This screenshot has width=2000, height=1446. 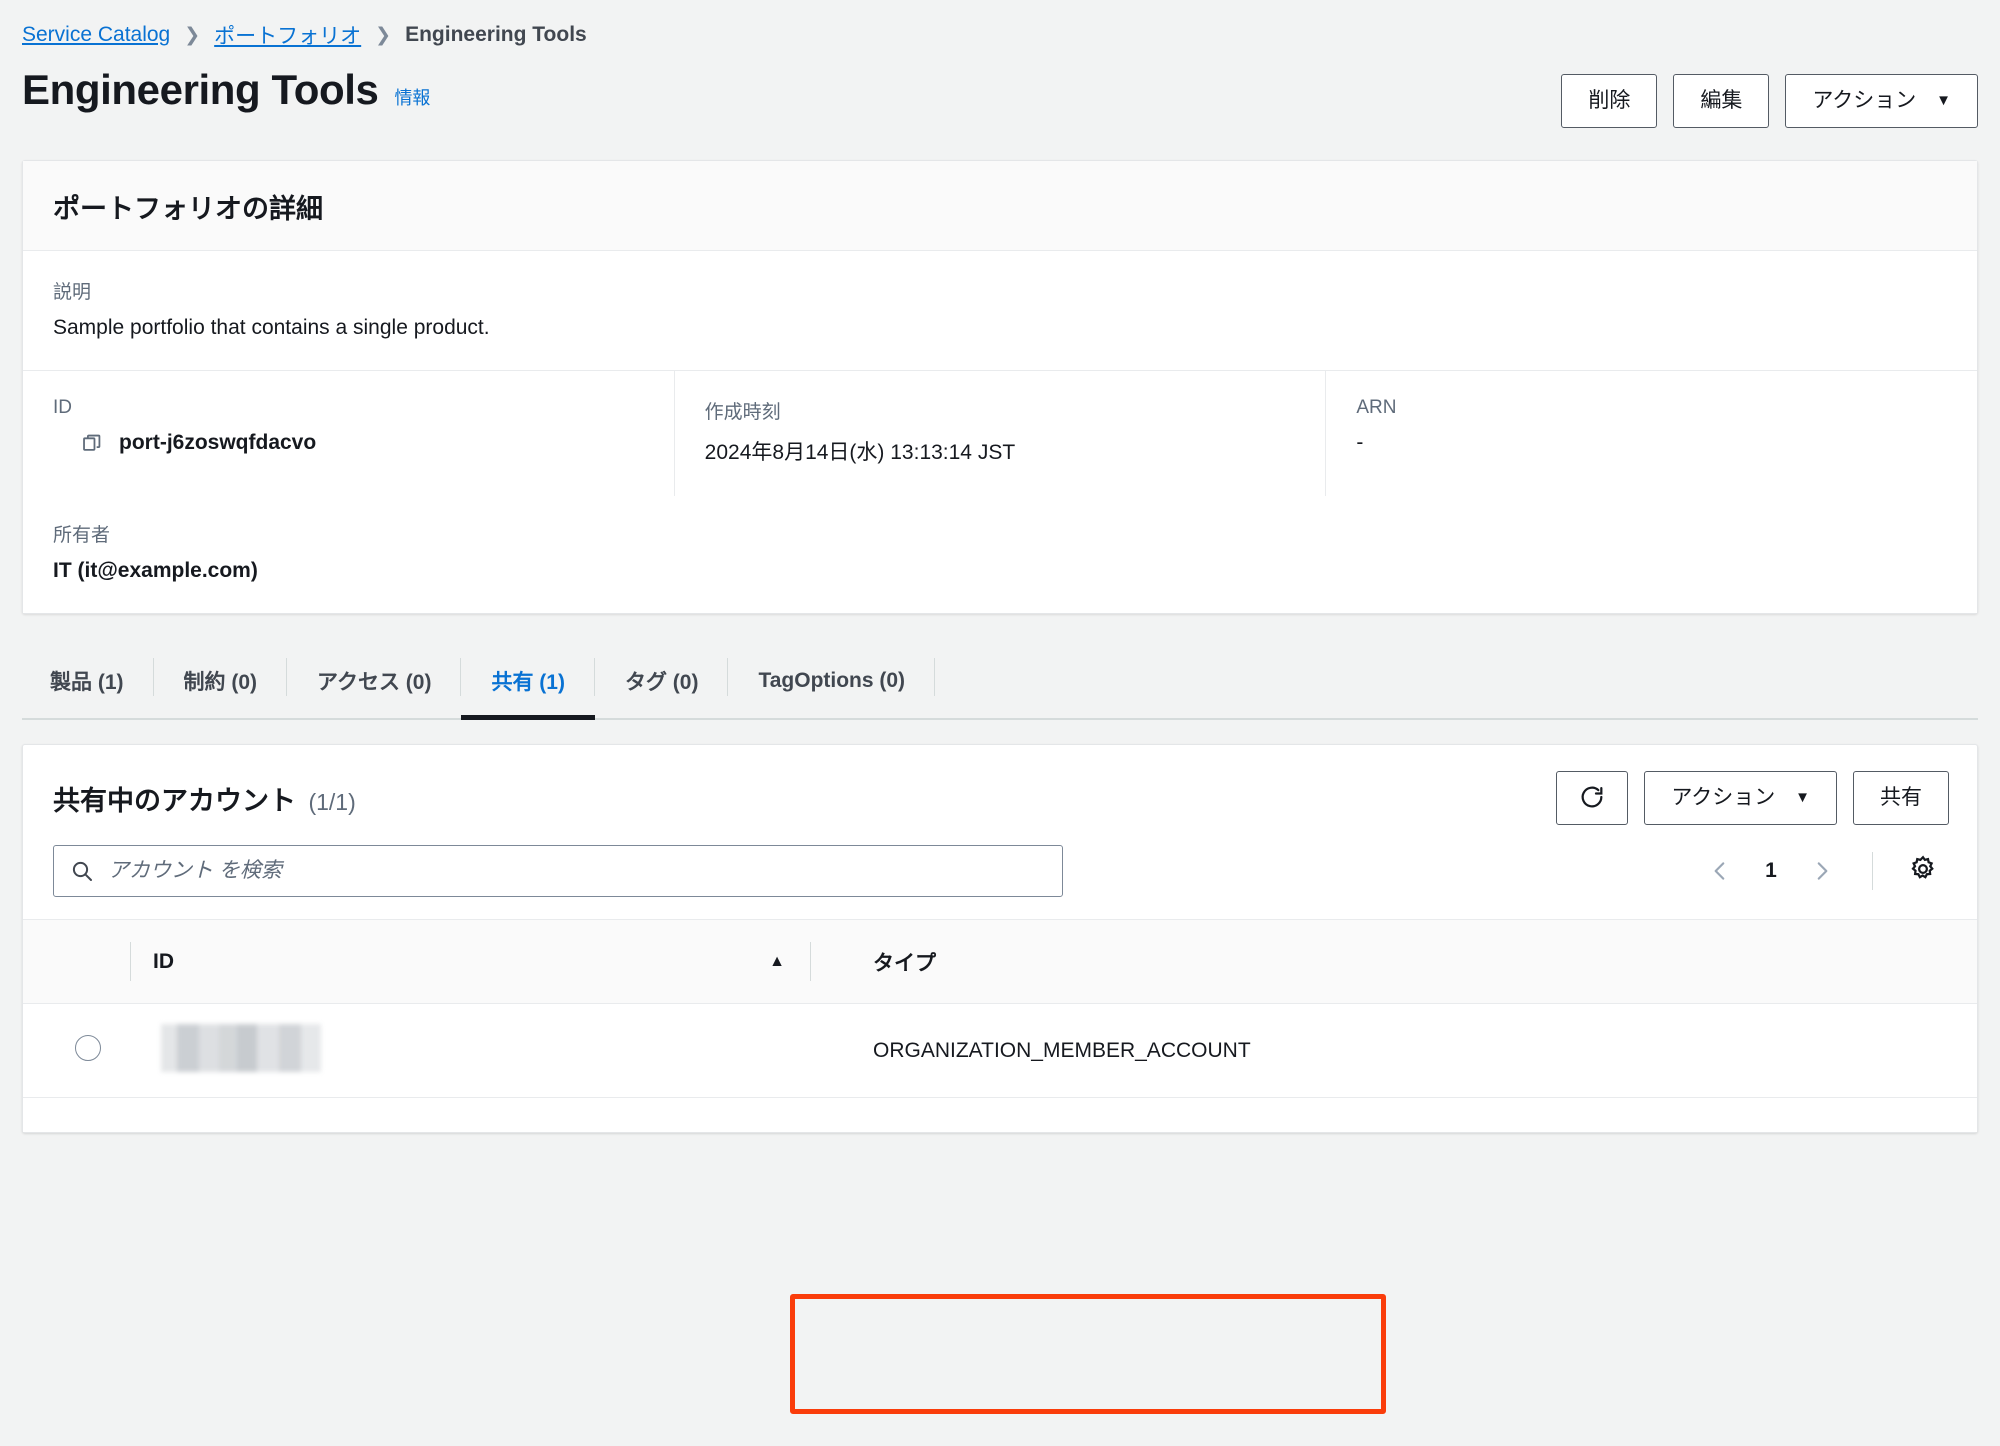 I want to click on actions-dropdown-label: アクション, so click(x=1864, y=100).